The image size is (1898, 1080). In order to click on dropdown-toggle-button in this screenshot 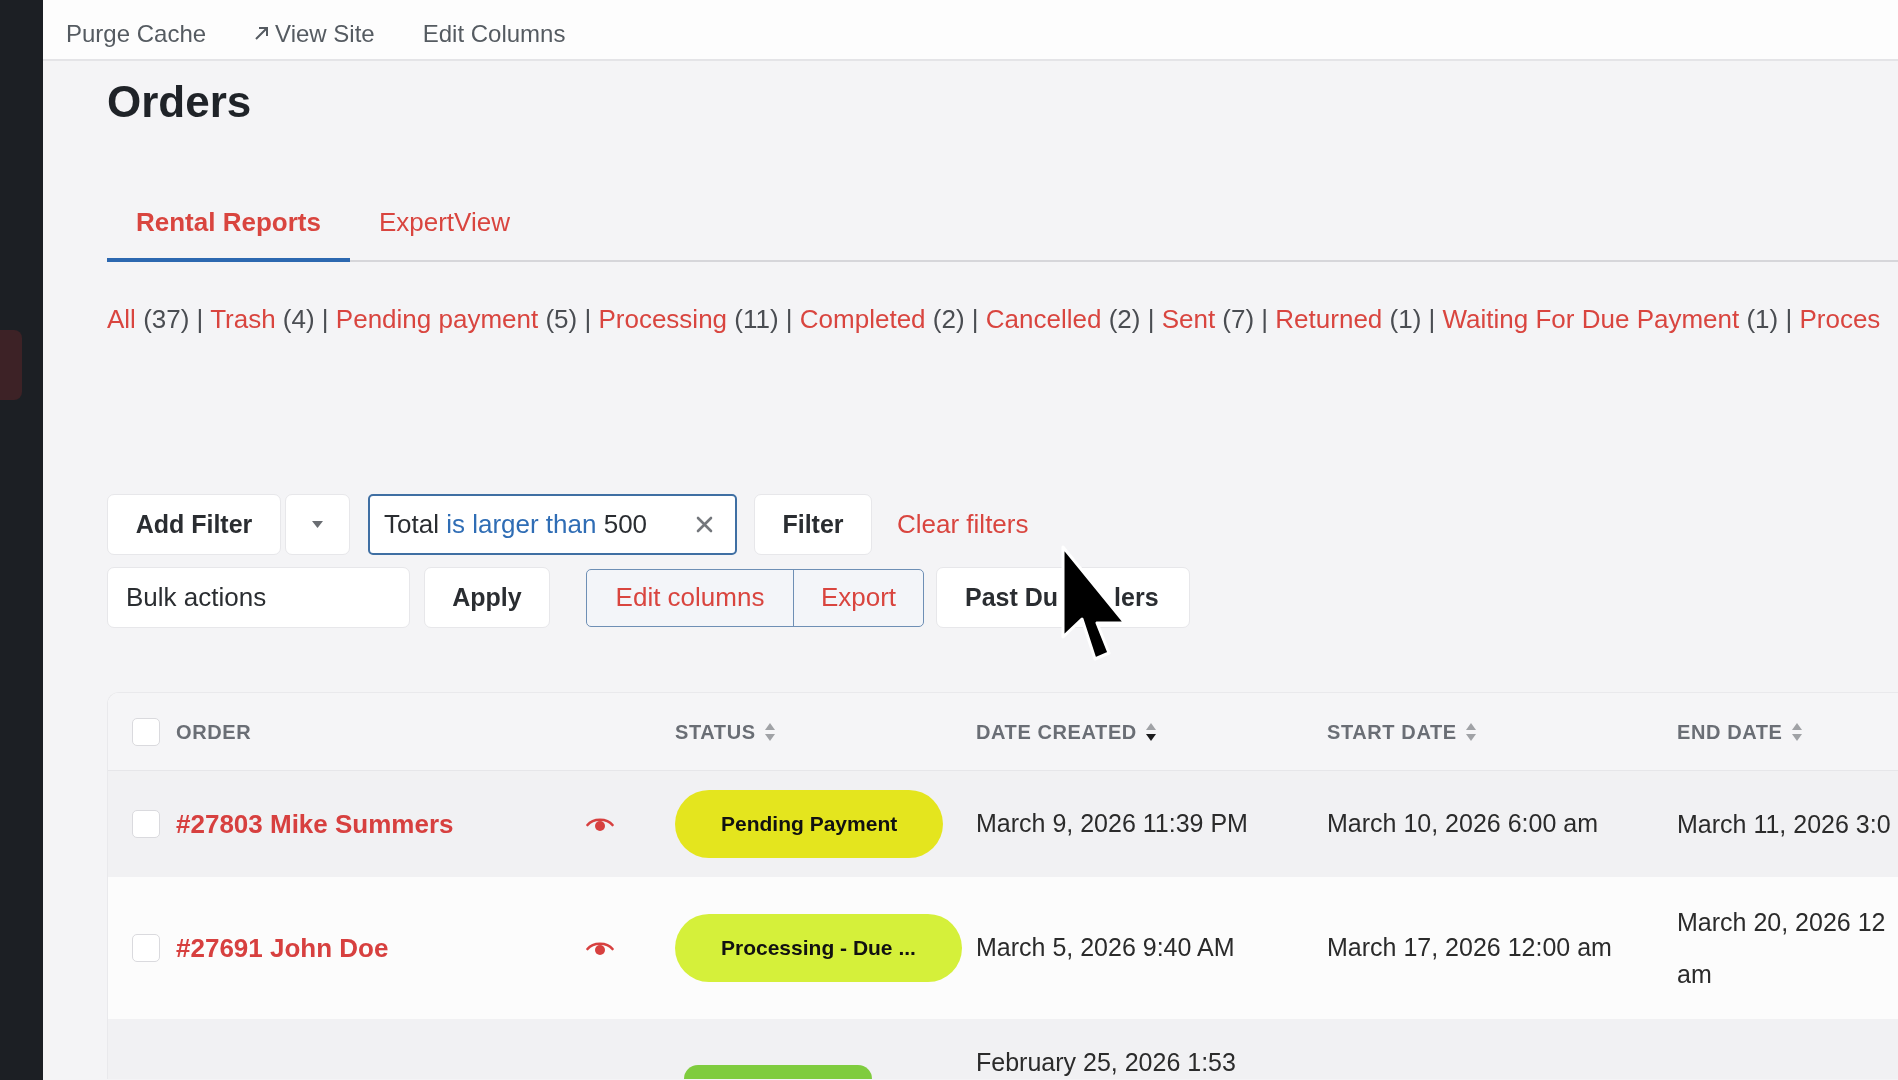, I will do `click(317, 524)`.